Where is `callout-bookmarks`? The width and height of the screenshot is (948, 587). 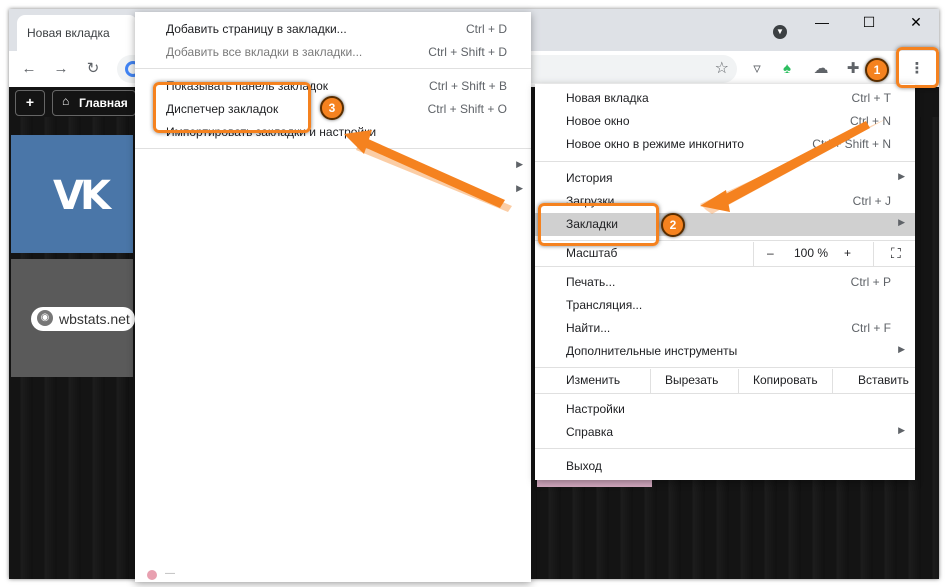 callout-bookmarks is located at coordinates (598, 224).